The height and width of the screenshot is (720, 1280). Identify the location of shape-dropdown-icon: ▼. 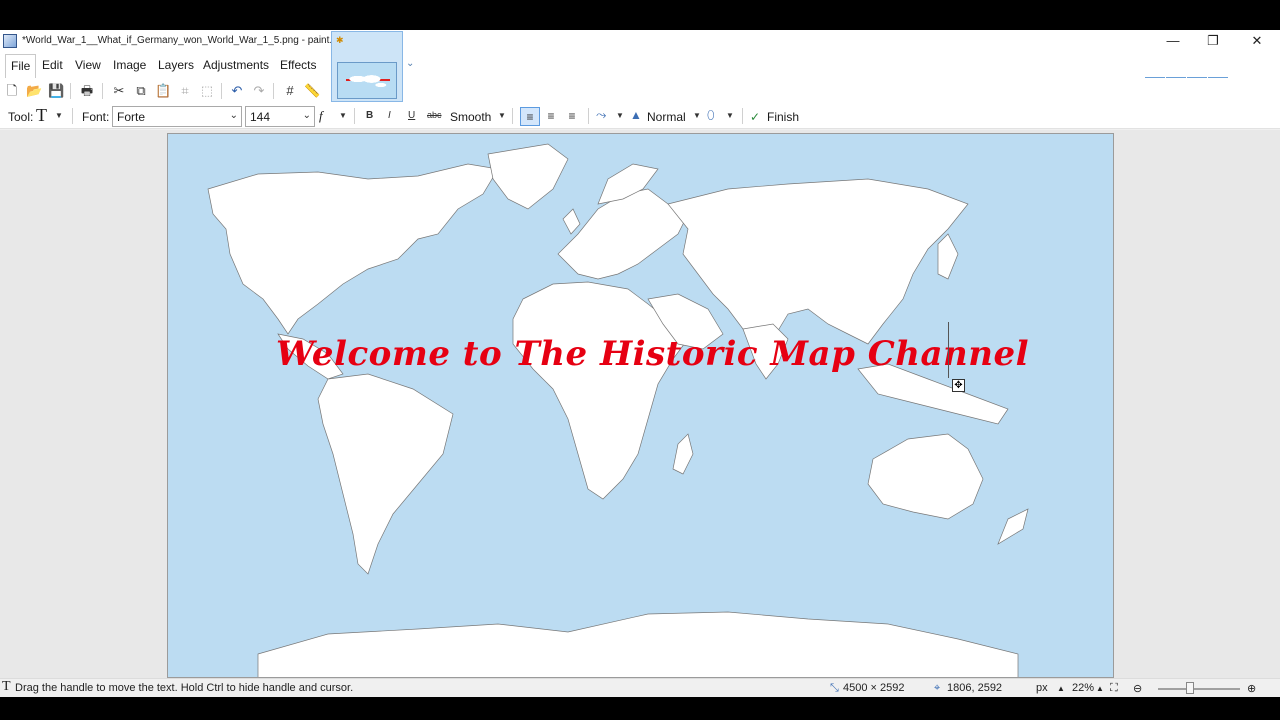
(730, 115).